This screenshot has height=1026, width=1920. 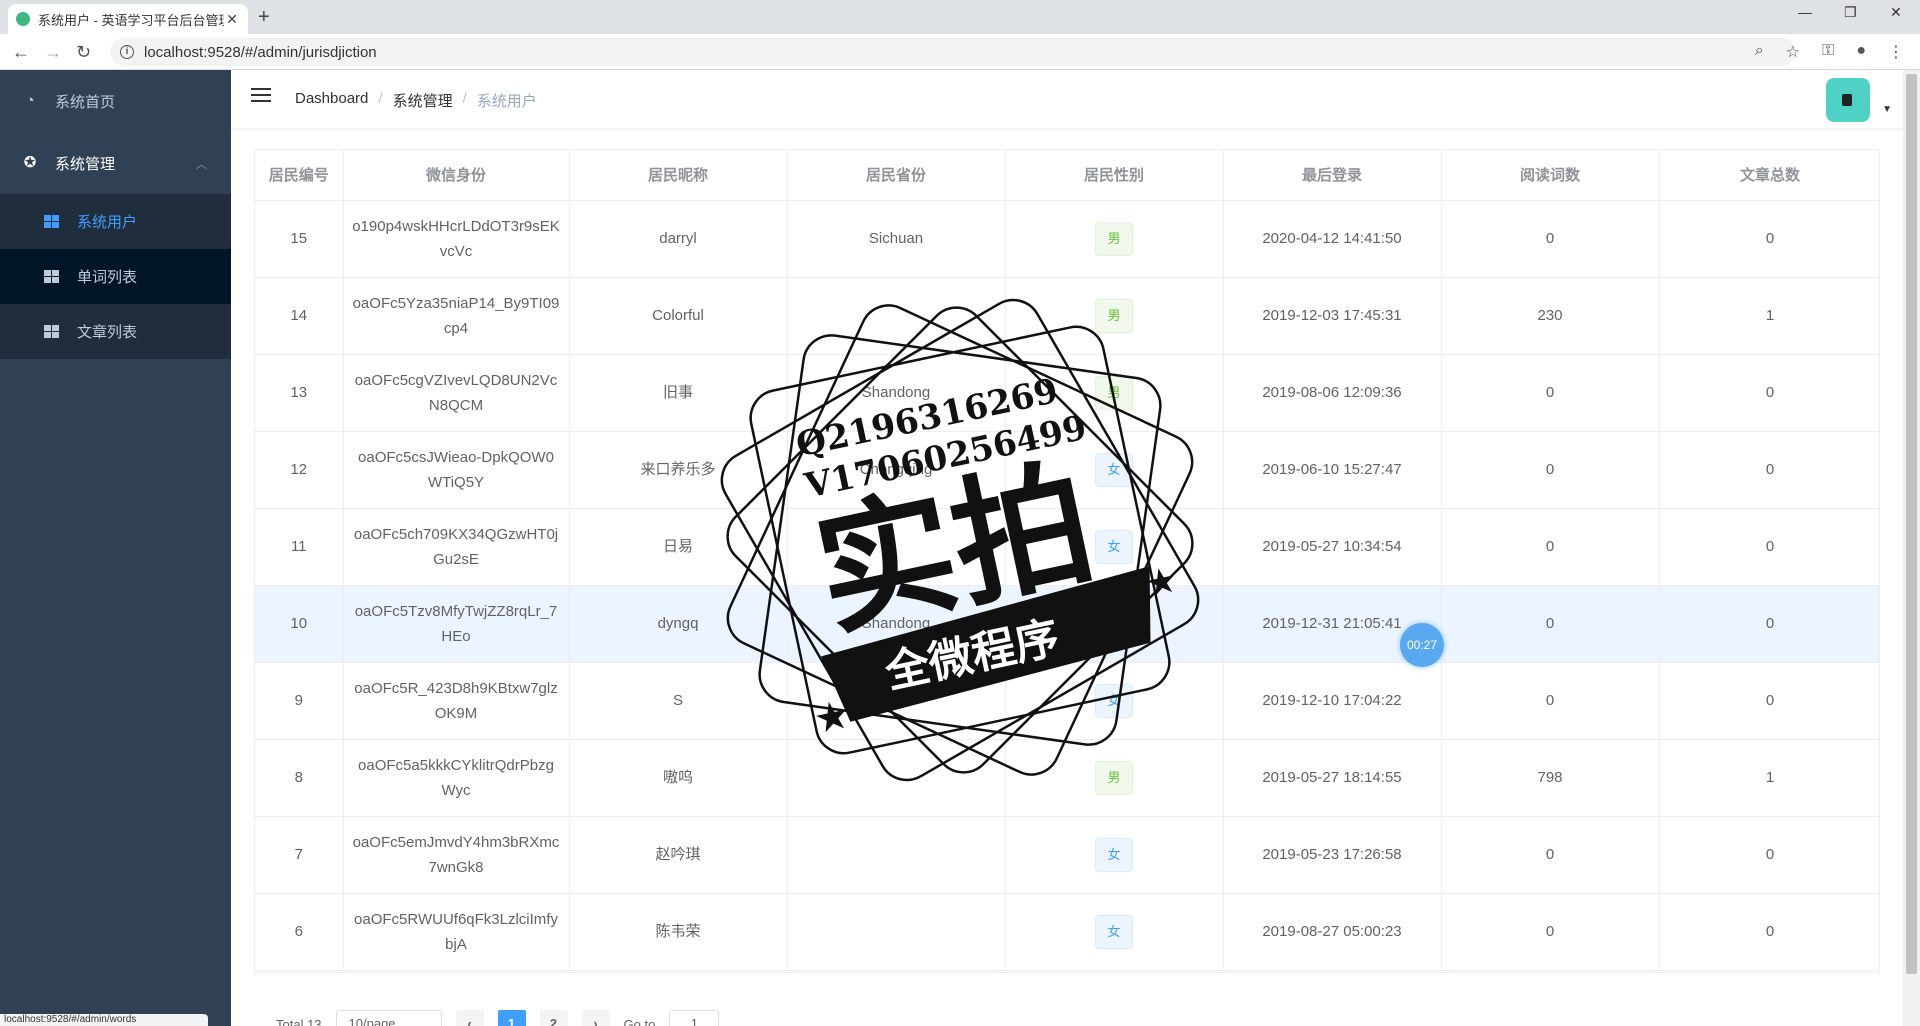 What do you see at coordinates (456, 393) in the screenshot?
I see `table-cell: oaOFc5cgVZIvevLQD8UN2VcN8QCM` at bounding box center [456, 393].